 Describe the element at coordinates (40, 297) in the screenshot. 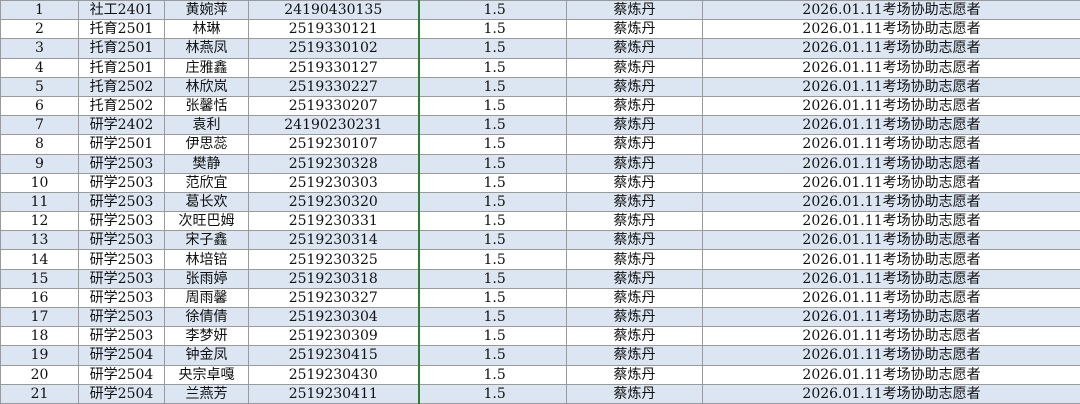

I see `cell-no: 16` at that location.